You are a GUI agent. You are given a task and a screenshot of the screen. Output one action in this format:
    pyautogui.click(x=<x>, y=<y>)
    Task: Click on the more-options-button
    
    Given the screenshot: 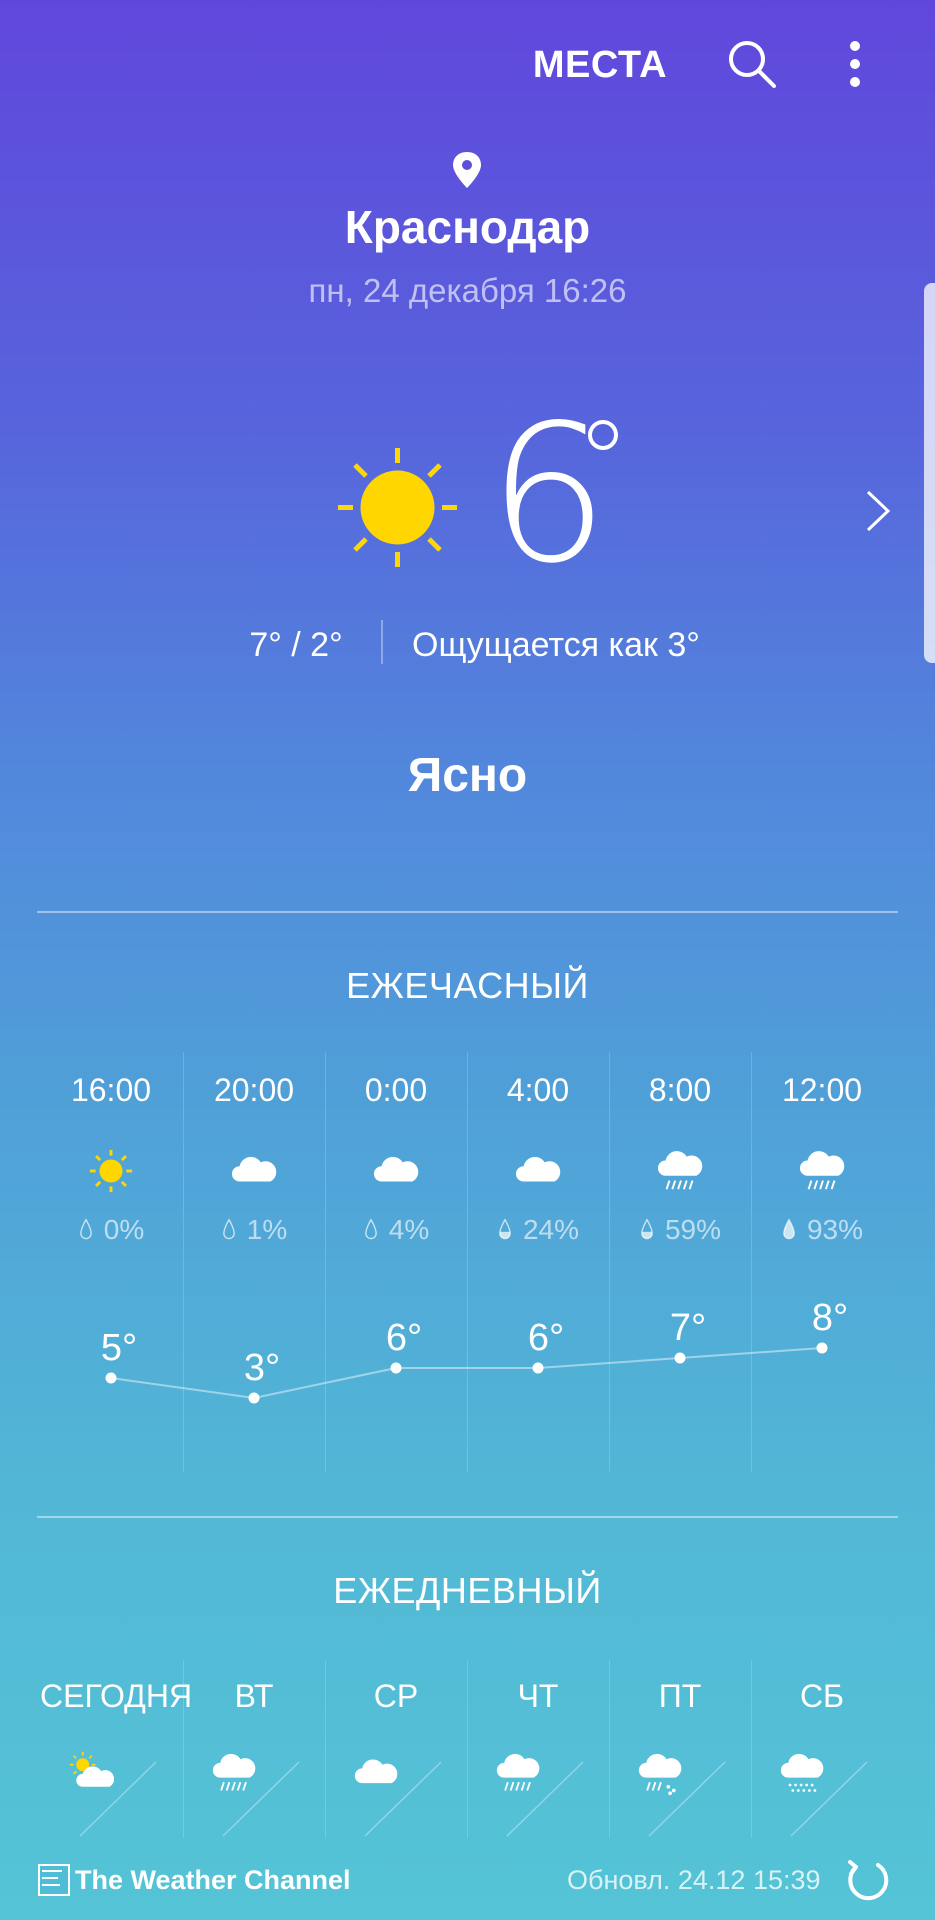 What is the action you would take?
    pyautogui.click(x=855, y=64)
    